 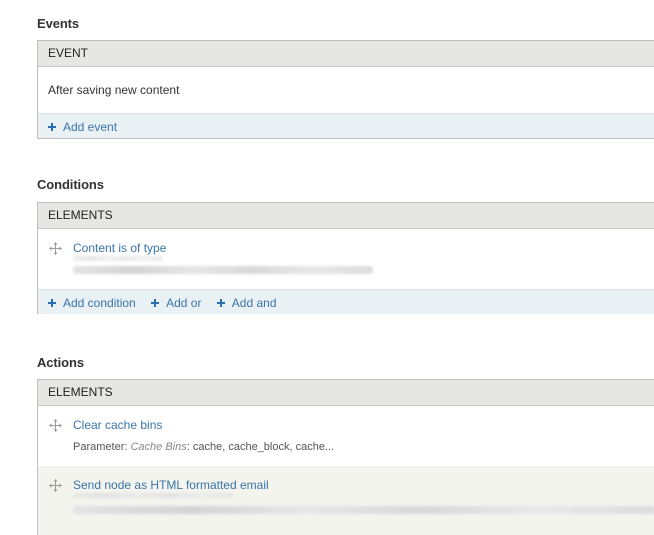 I want to click on add-and-button: Add and, so click(x=246, y=303).